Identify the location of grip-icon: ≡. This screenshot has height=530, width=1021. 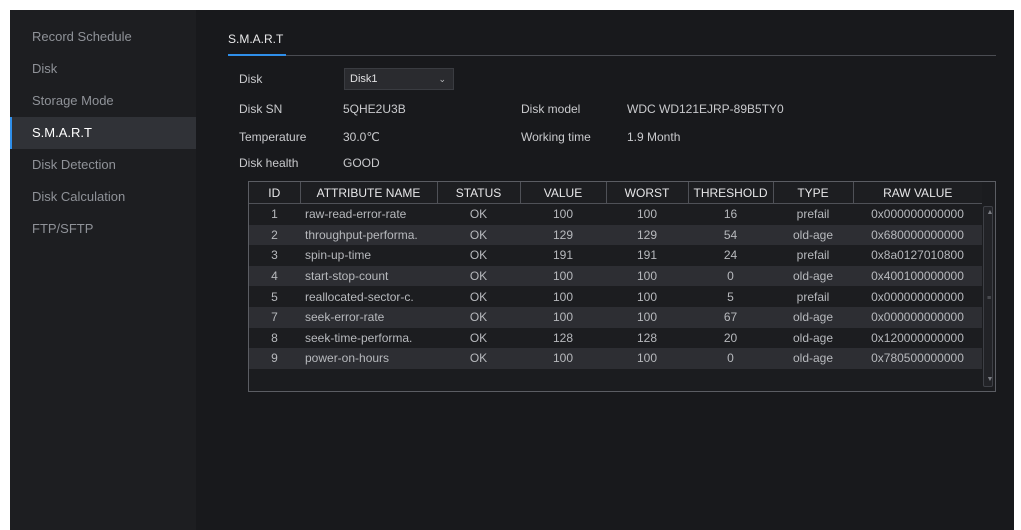
(989, 298).